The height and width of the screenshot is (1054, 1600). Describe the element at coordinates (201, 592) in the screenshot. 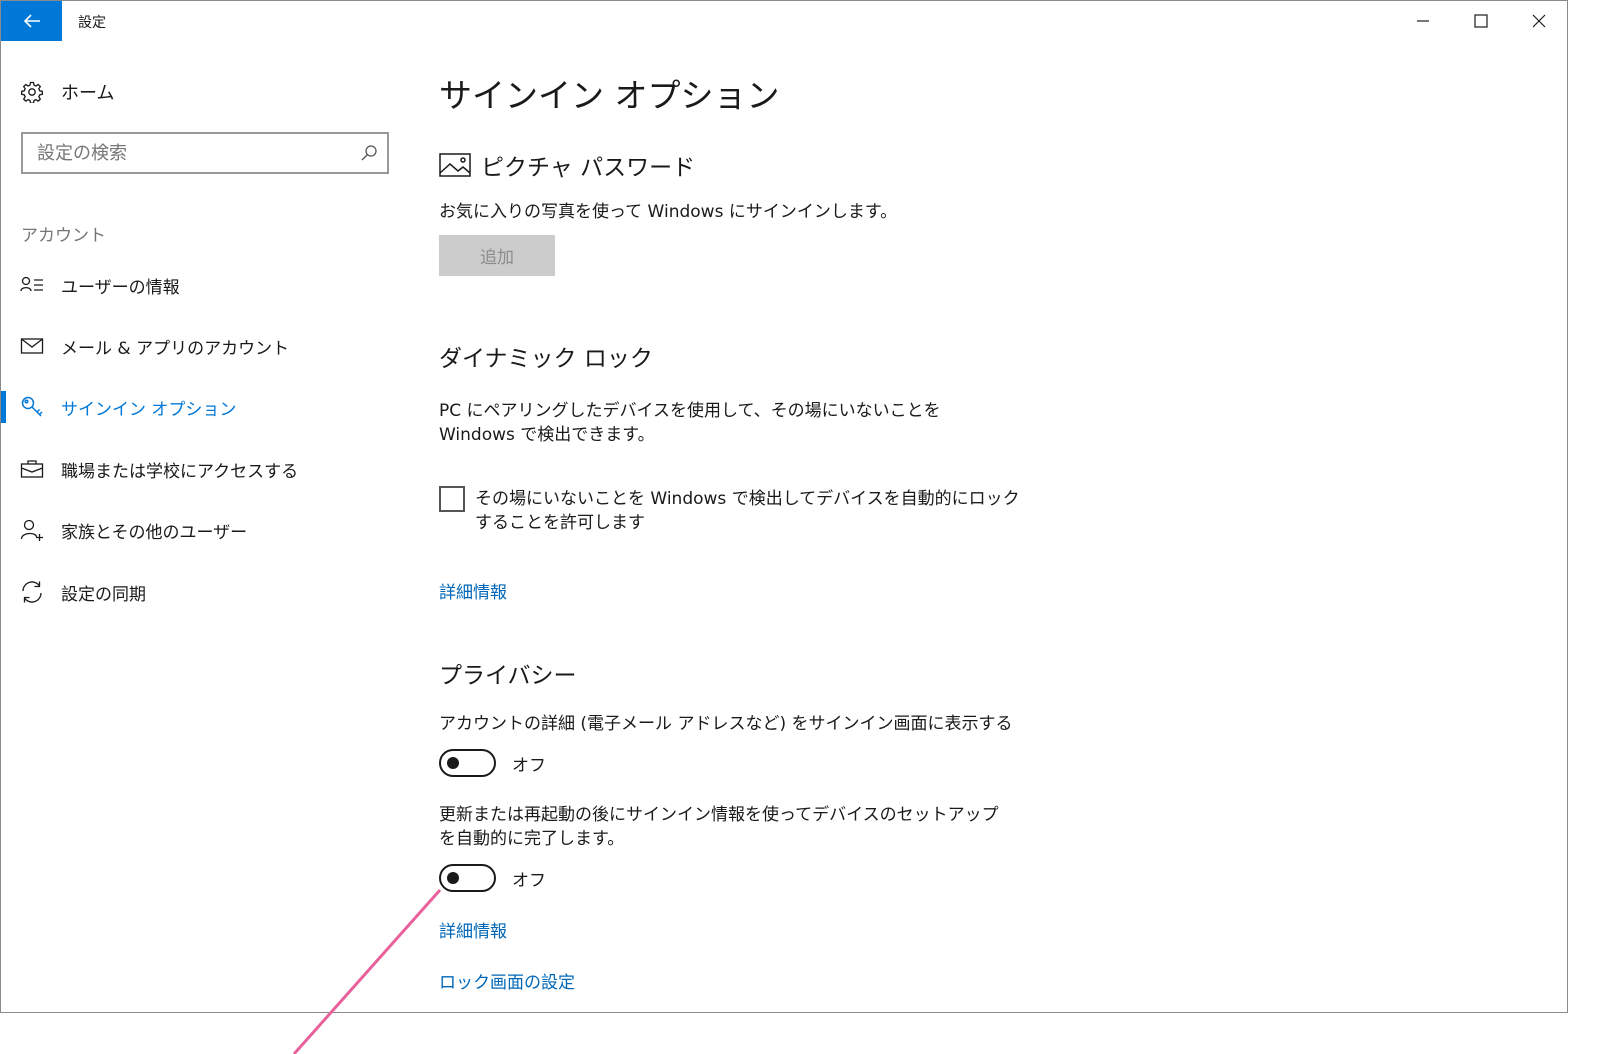

I see `sidebar-item-sync-settings: 設定の同期` at that location.